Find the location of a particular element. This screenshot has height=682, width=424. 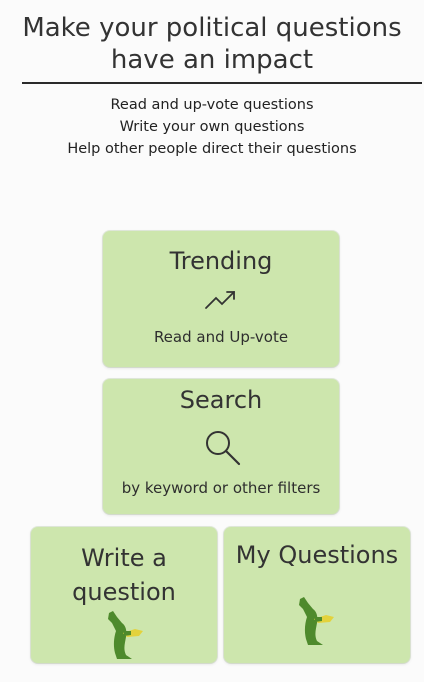

trending-up-icon is located at coordinates (220, 300).